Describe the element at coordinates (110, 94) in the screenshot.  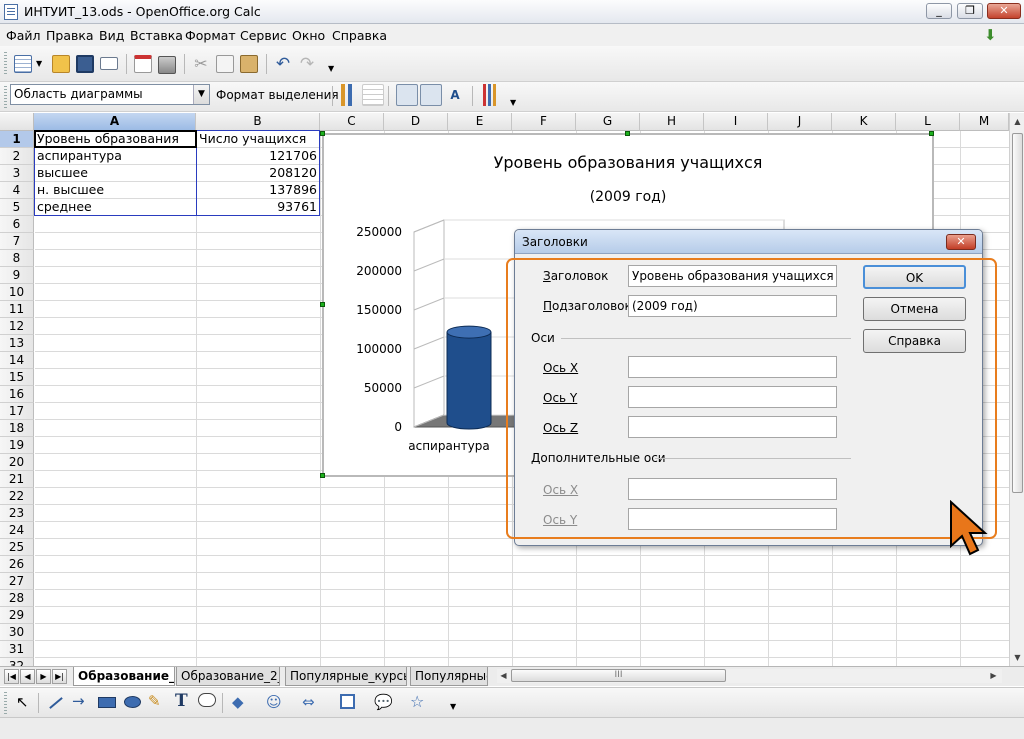
I see `chart-element-select: Область диаграммы ▼` at that location.